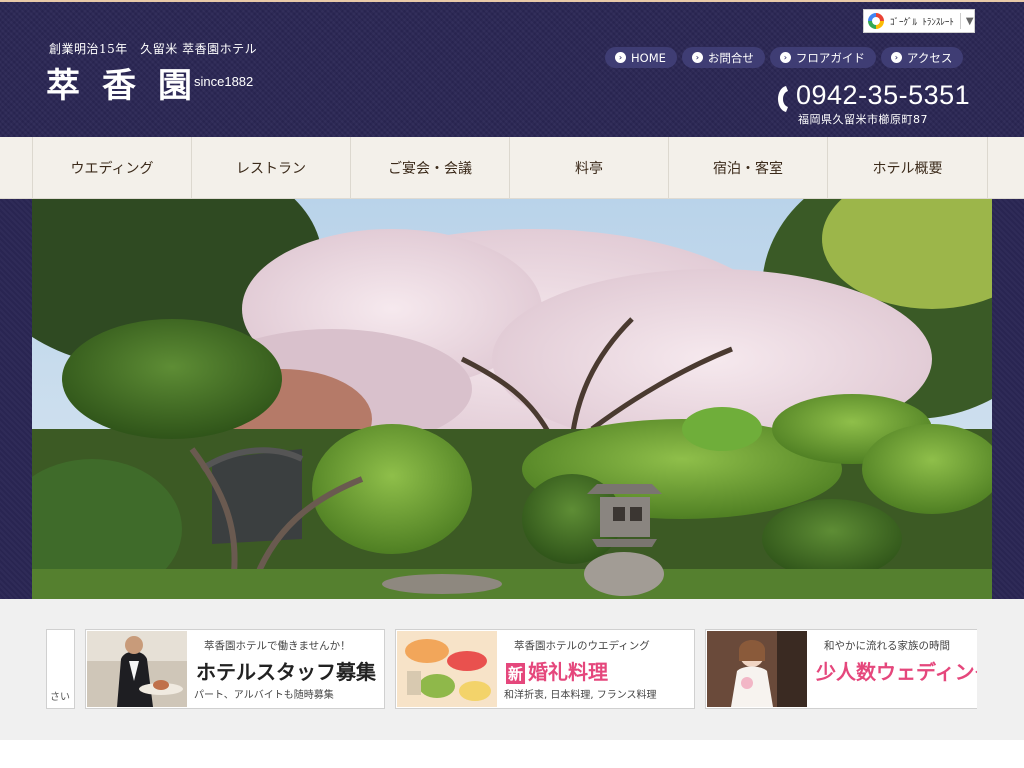  What do you see at coordinates (876, 21) in the screenshot?
I see `google-icon` at bounding box center [876, 21].